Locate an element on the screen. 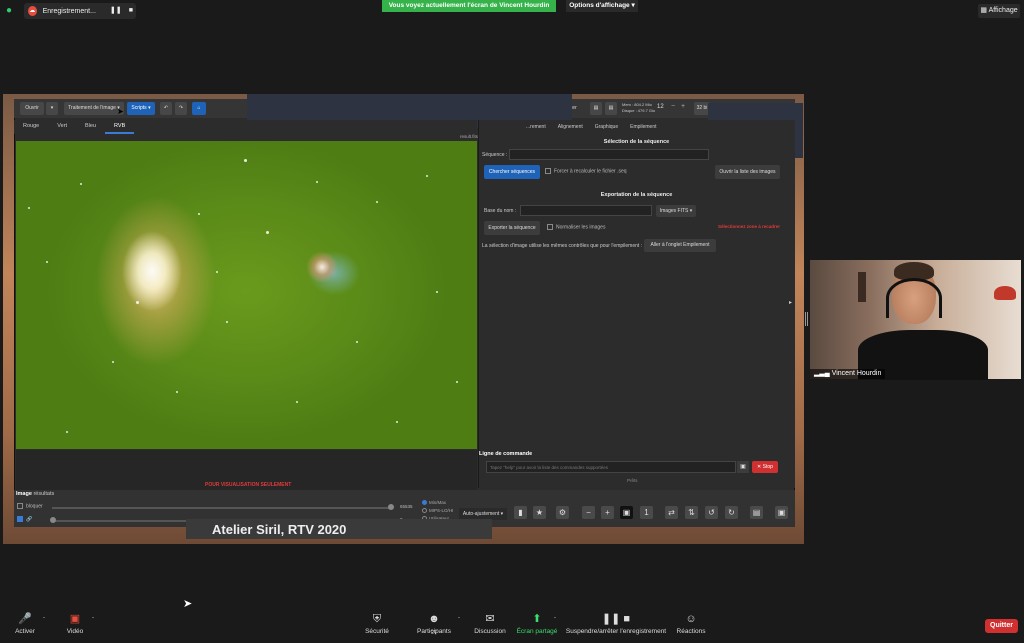  zoom-in-icon: + is located at coordinates (607, 512).